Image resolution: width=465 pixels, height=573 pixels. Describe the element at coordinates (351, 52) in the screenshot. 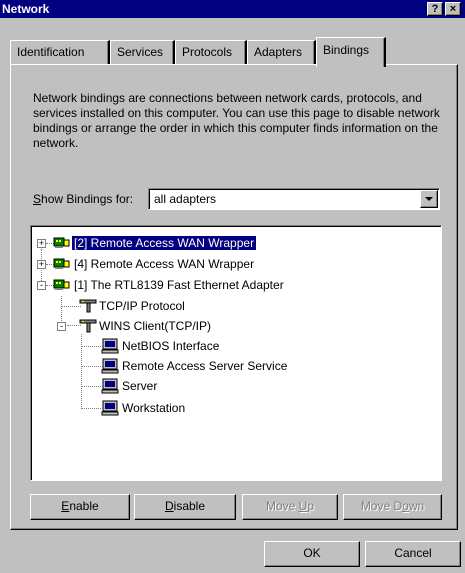

I see `tab-bindings: Bindings` at that location.